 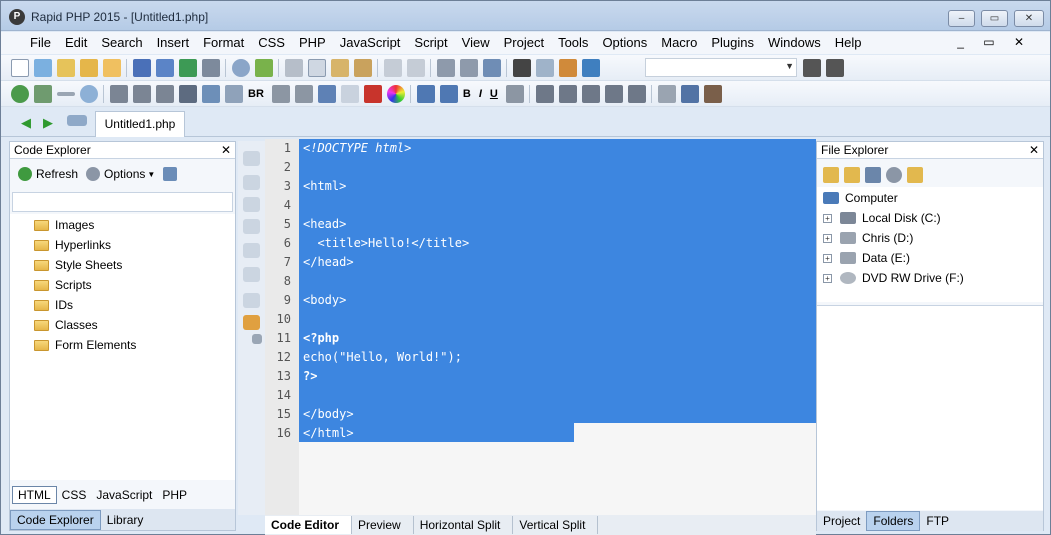 What do you see at coordinates (294, 68) in the screenshot?
I see `cut-icon` at bounding box center [294, 68].